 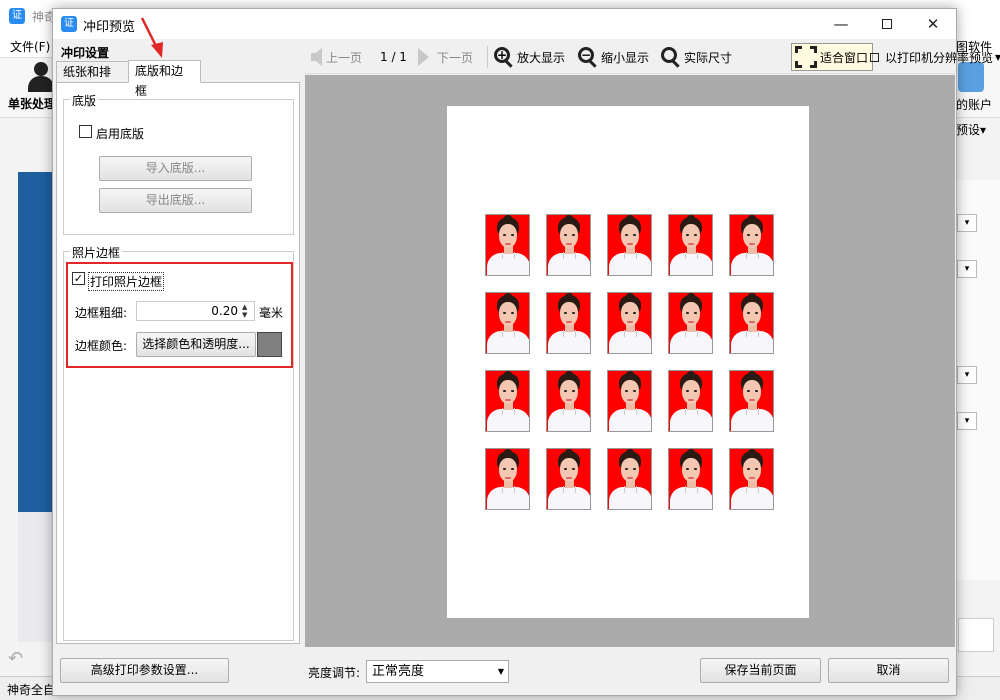 What do you see at coordinates (85, 131) in the screenshot?
I see `enable-base-checkbox` at bounding box center [85, 131].